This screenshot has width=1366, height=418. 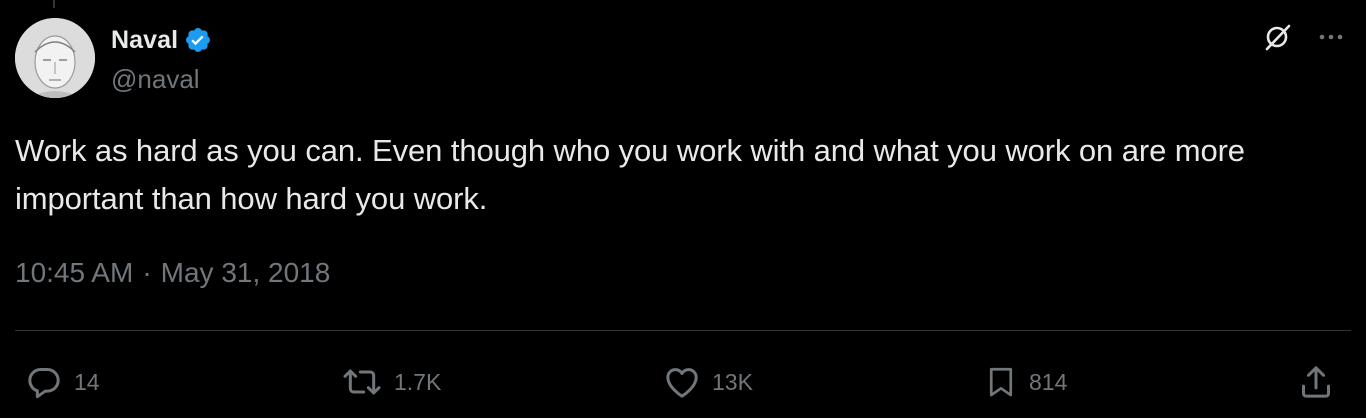 What do you see at coordinates (683, 330) in the screenshot?
I see `divider` at bounding box center [683, 330].